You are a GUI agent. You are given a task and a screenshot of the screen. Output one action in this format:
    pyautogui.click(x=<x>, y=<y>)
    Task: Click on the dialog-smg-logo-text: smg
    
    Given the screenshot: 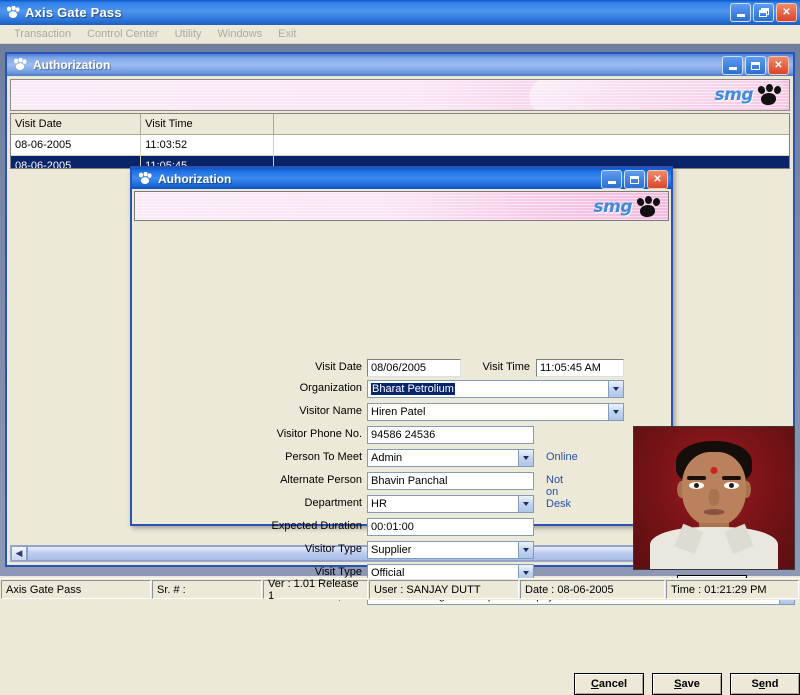 What is the action you would take?
    pyautogui.click(x=612, y=207)
    